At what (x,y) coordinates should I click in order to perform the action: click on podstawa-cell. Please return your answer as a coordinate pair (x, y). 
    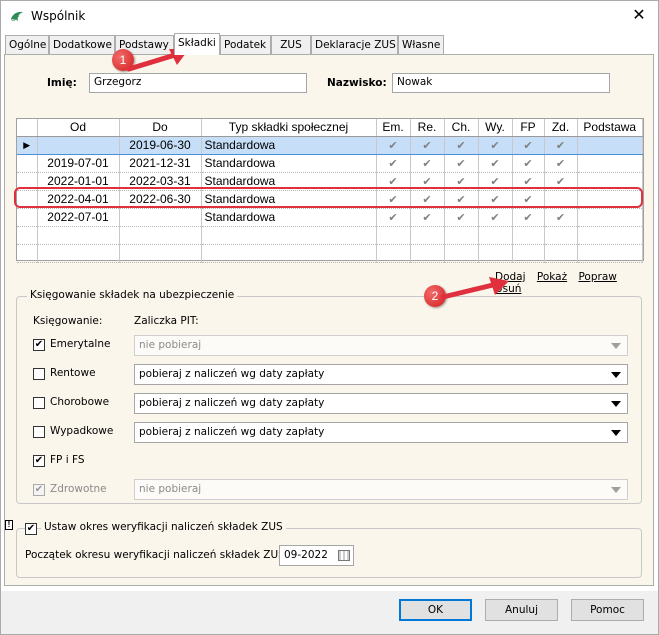
    Looking at the image, I should click on (610, 145).